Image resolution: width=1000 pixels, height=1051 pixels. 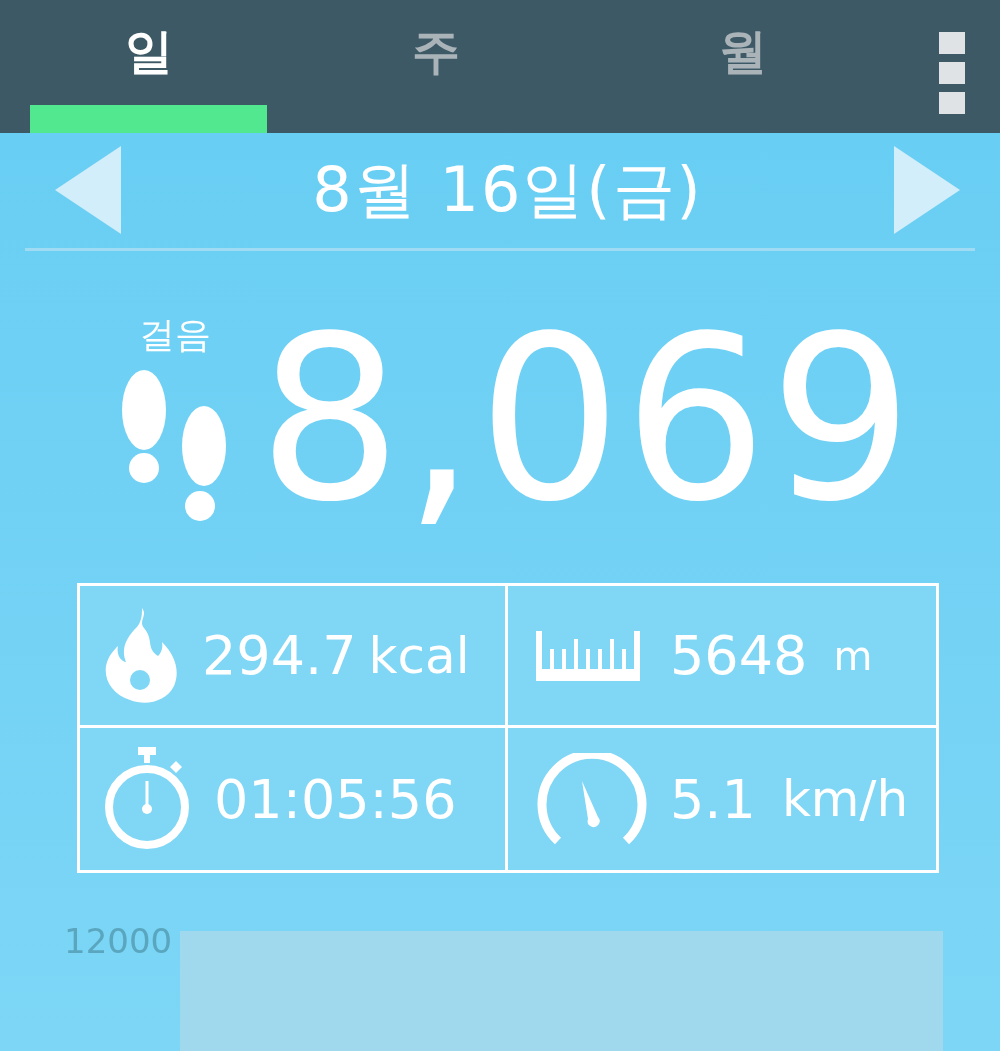 I want to click on steps-label: 걸음, so click(x=175, y=335).